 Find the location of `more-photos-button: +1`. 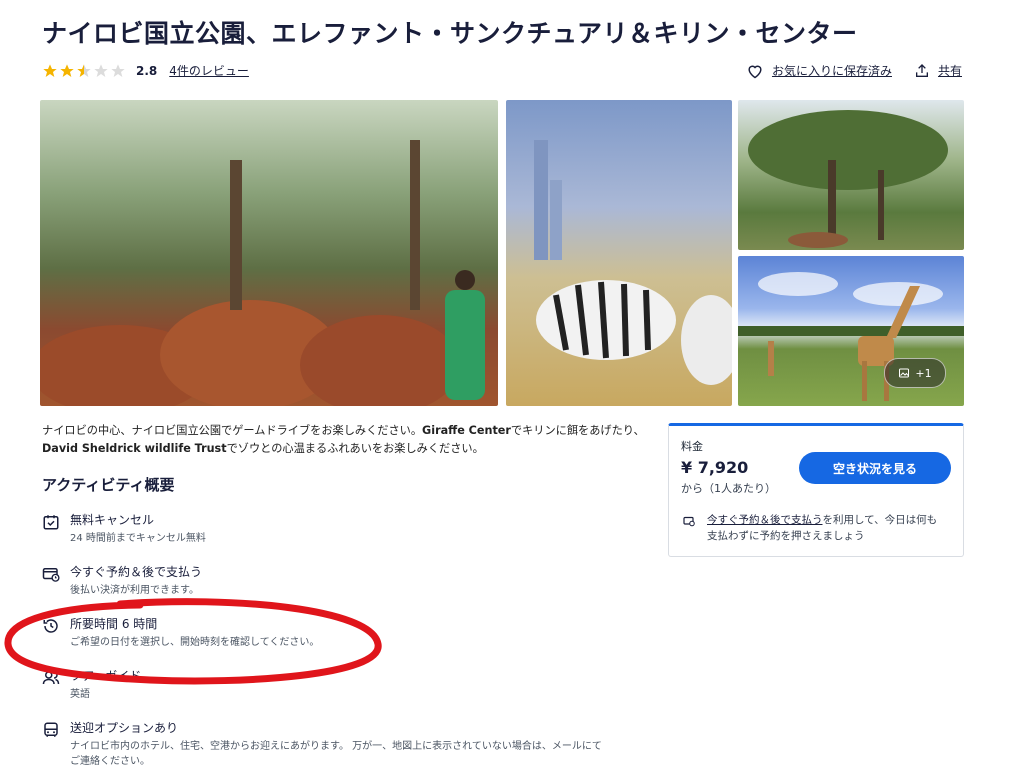

more-photos-button: +1 is located at coordinates (915, 373).